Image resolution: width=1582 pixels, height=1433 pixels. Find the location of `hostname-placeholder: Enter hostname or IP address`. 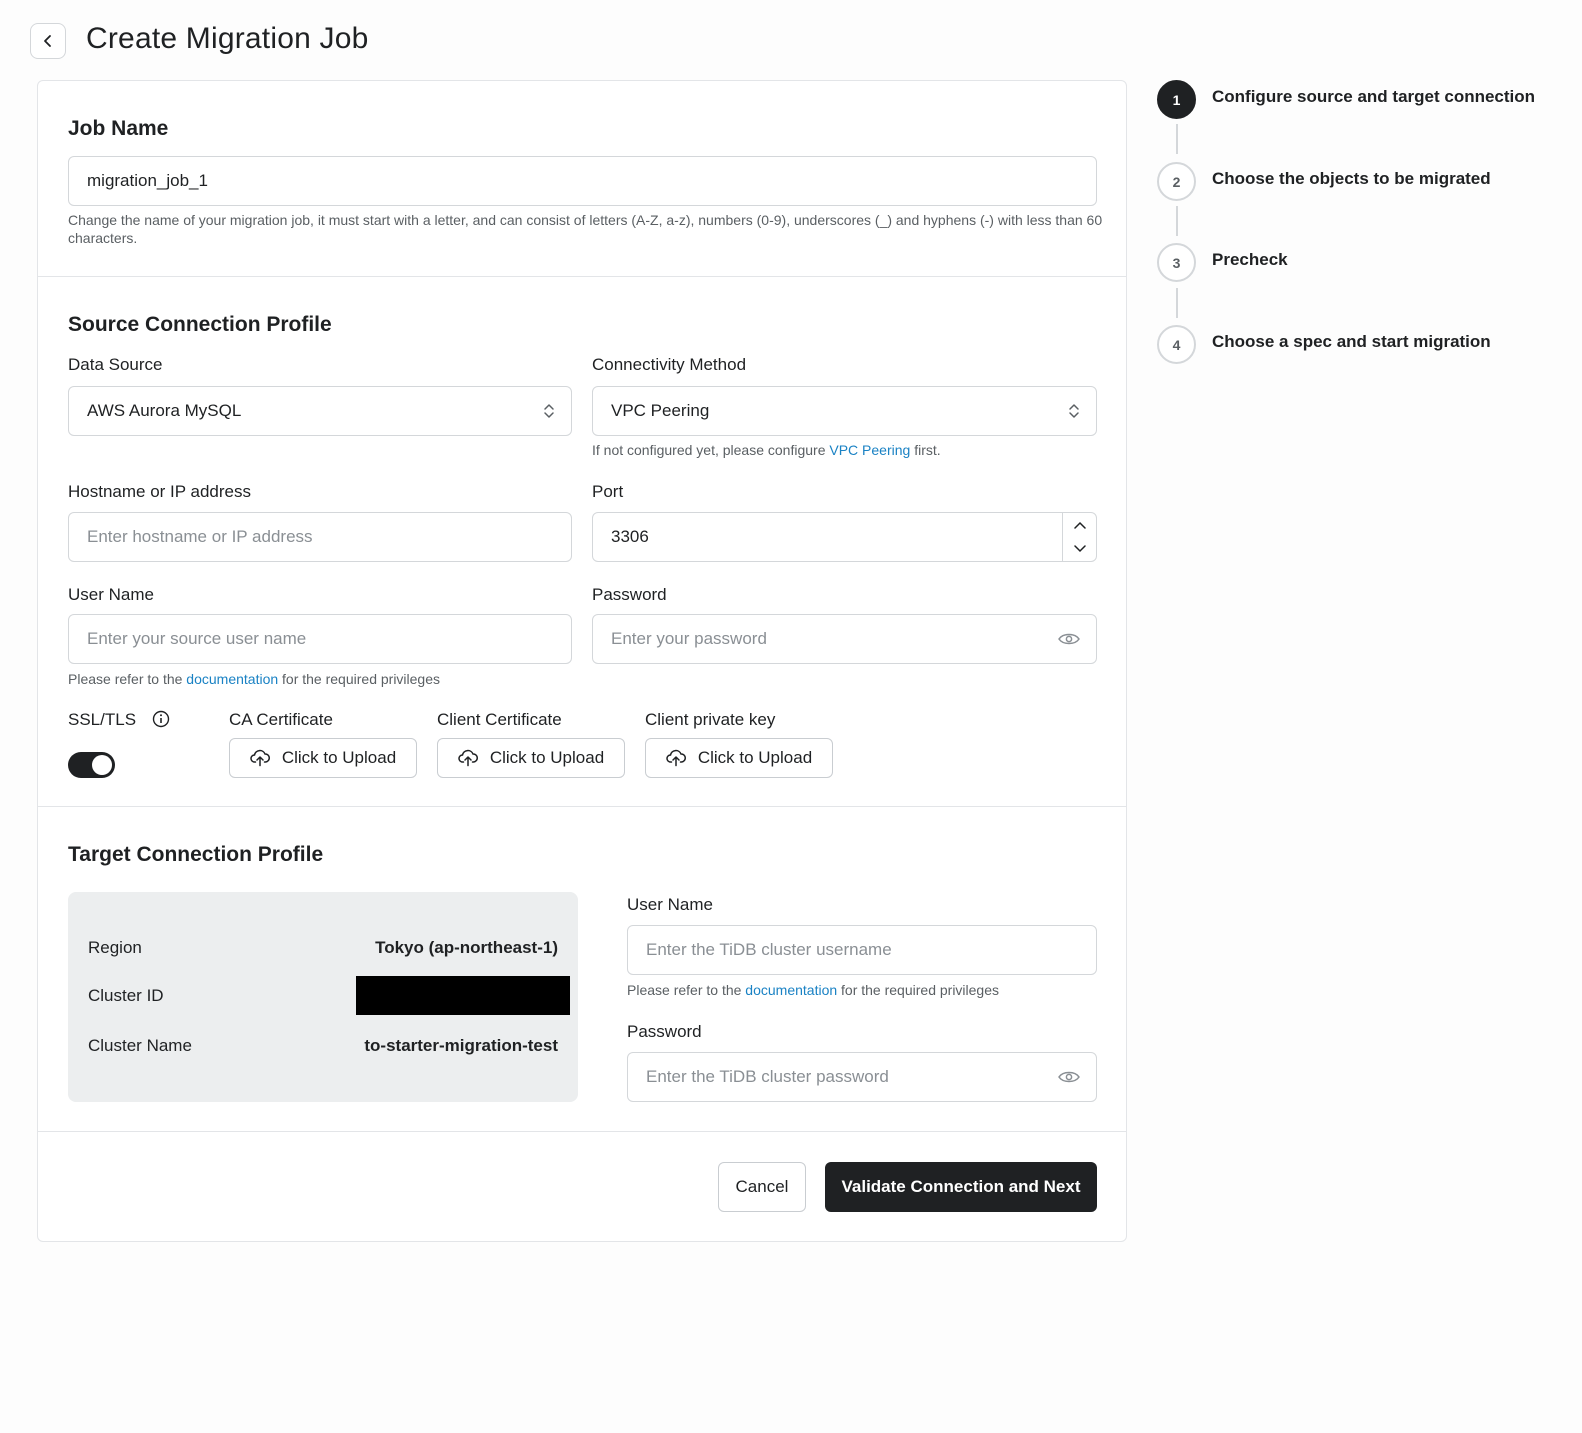

hostname-placeholder: Enter hostname or IP address is located at coordinates (200, 536).